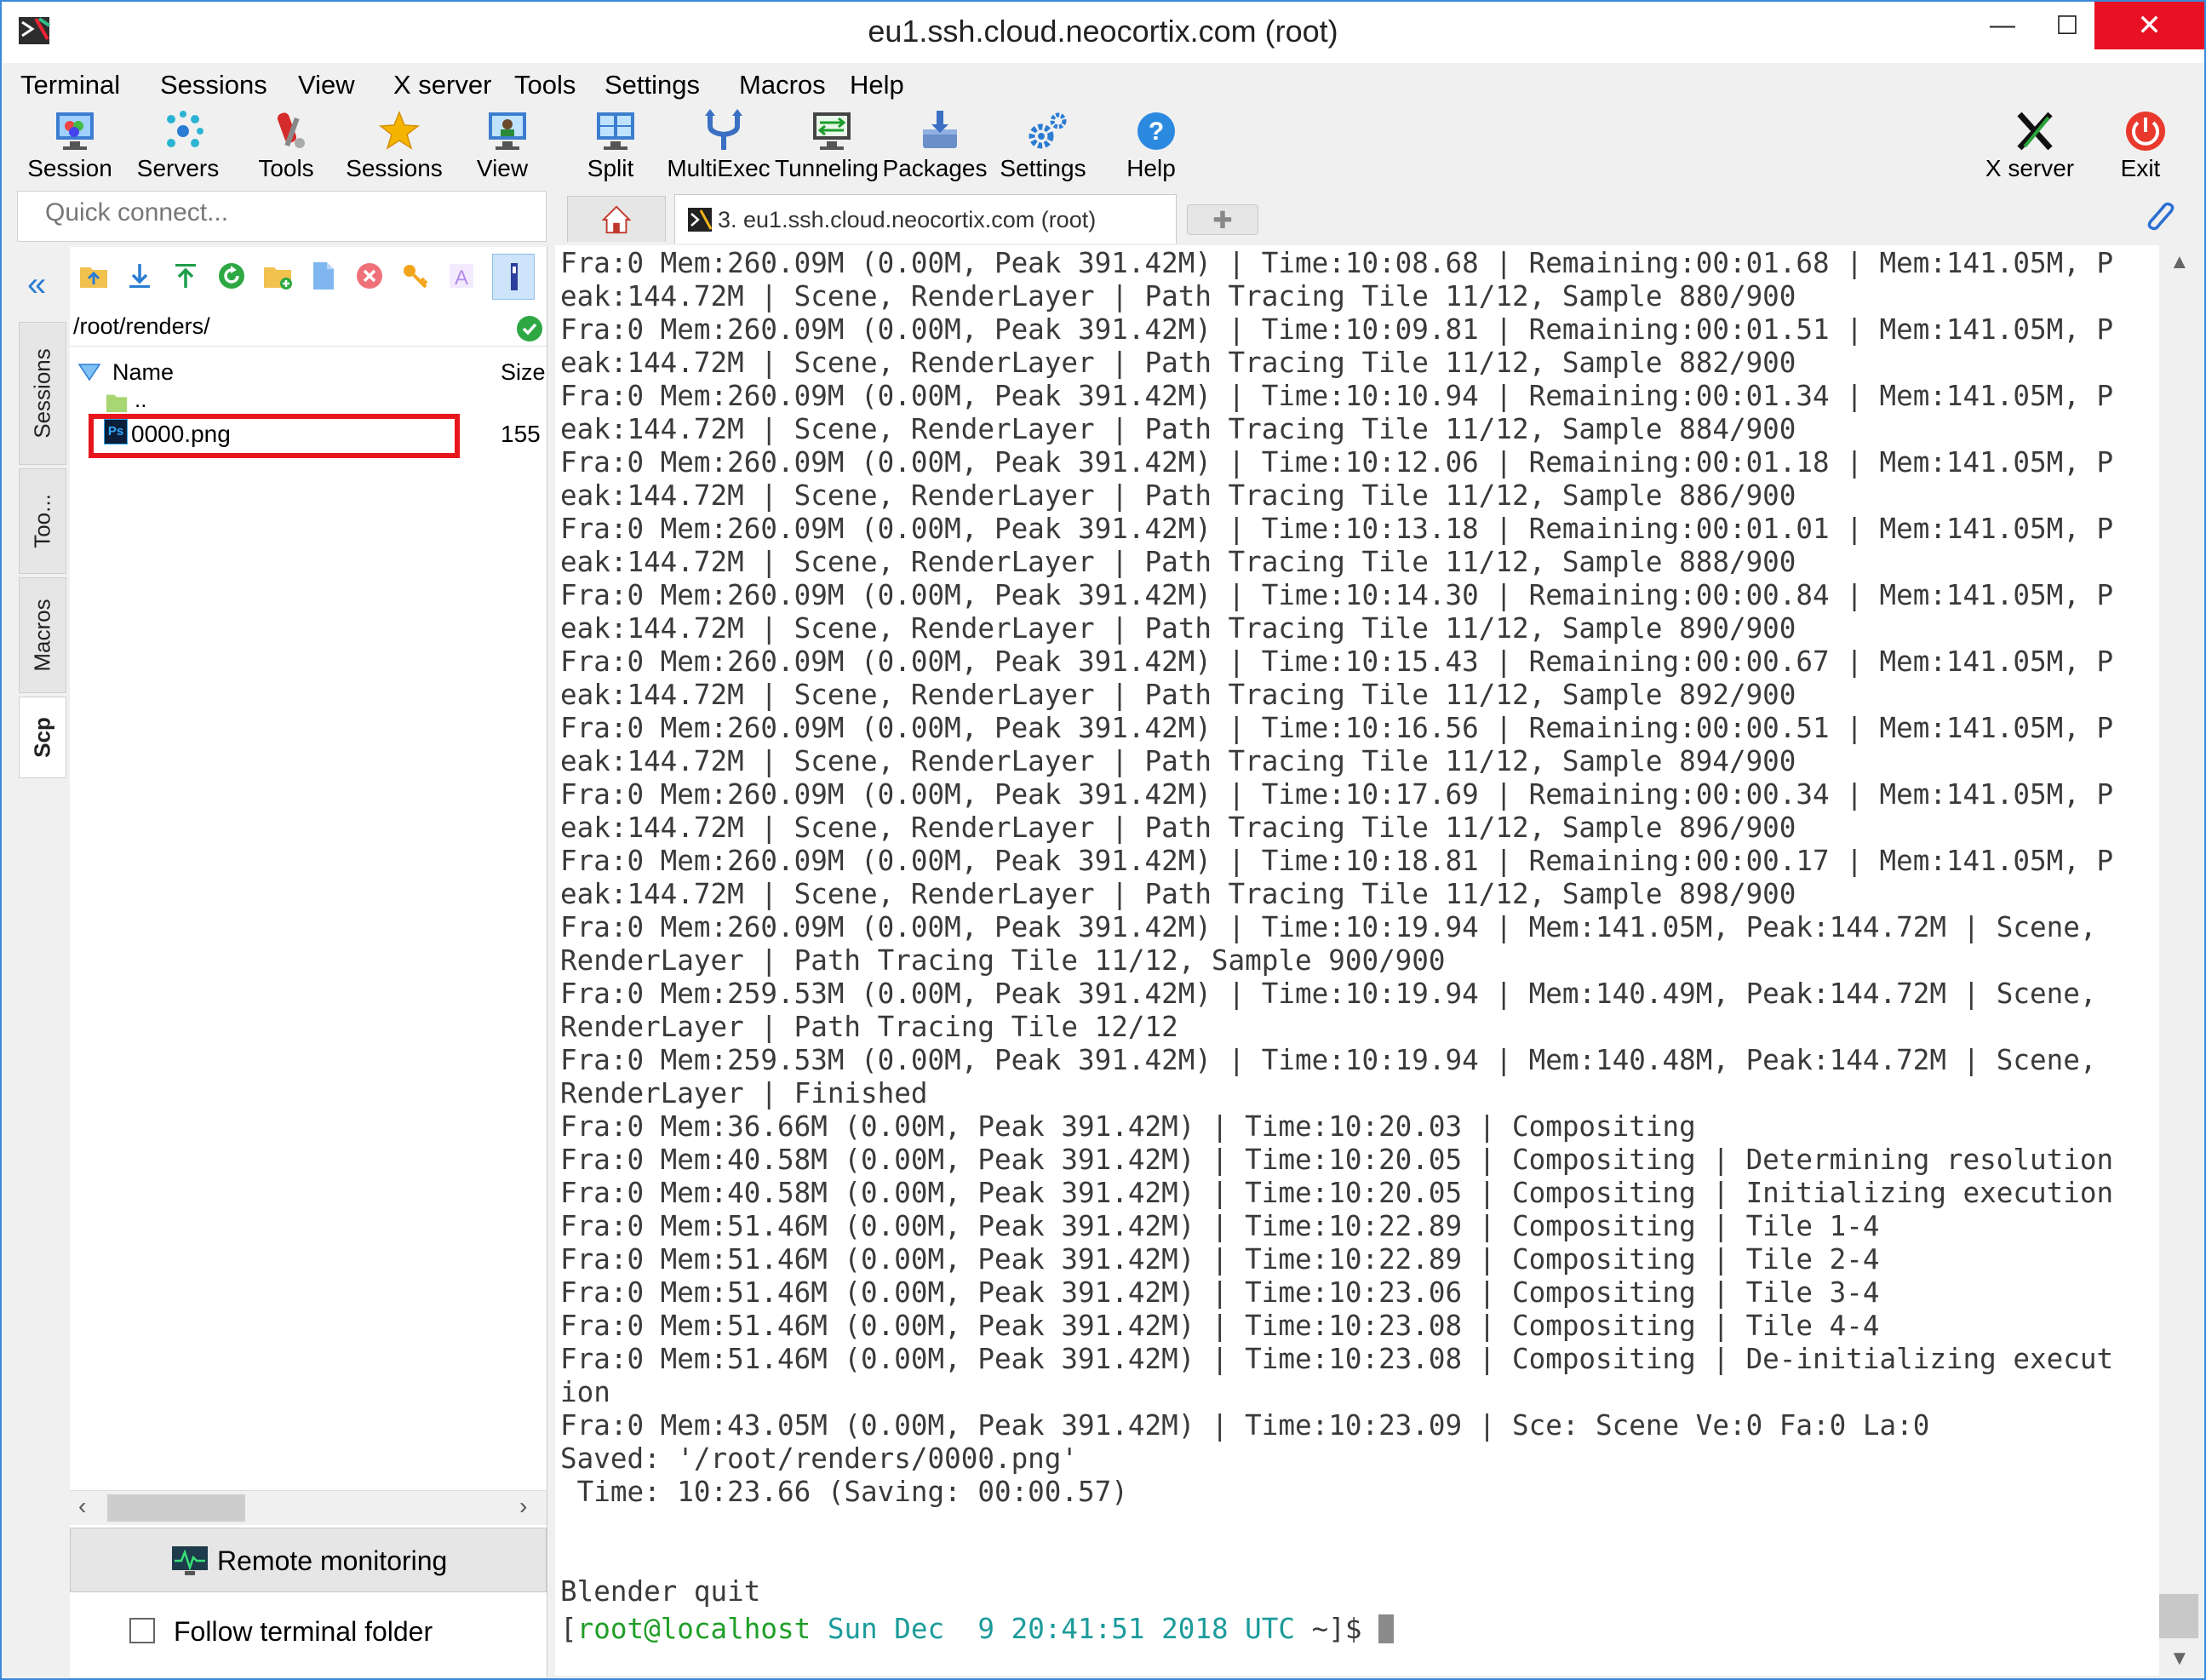  What do you see at coordinates (652, 85) in the screenshot?
I see `menu-settings: Settings` at bounding box center [652, 85].